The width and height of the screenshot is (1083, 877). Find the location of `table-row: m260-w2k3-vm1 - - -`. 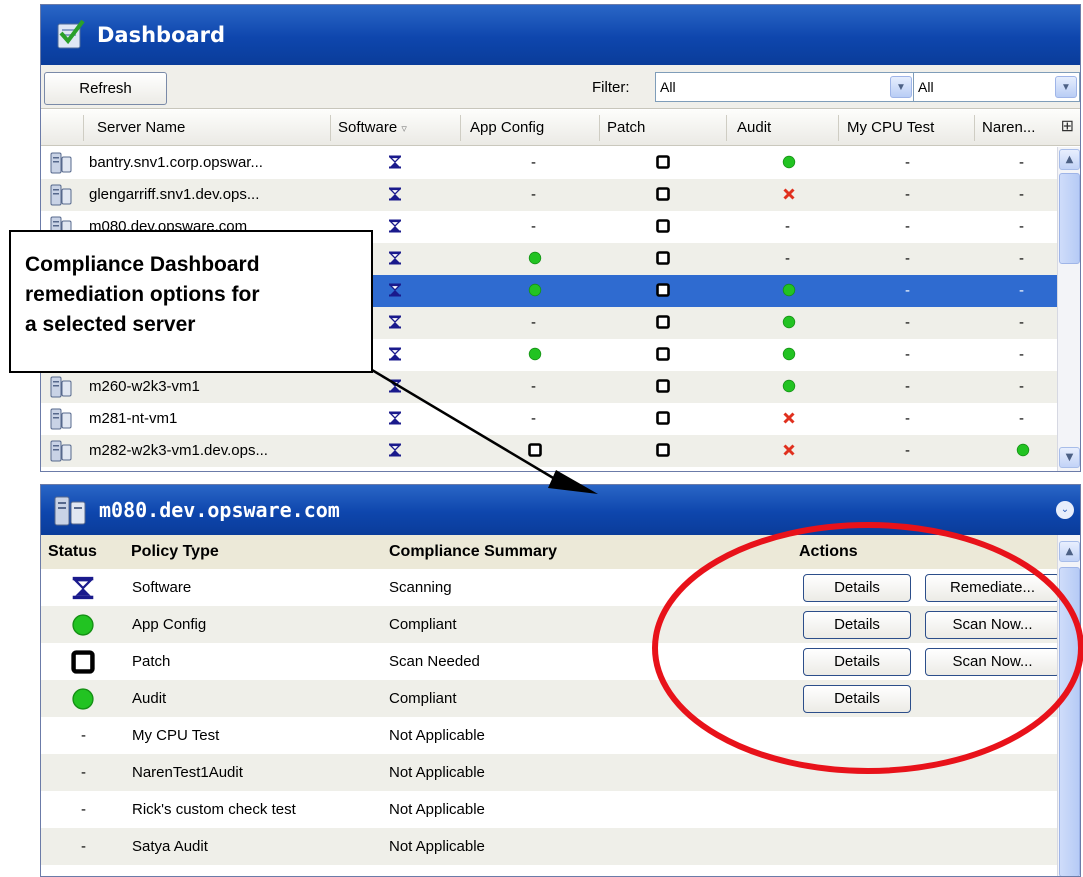

table-row: m260-w2k3-vm1 - - - is located at coordinates (549, 387).